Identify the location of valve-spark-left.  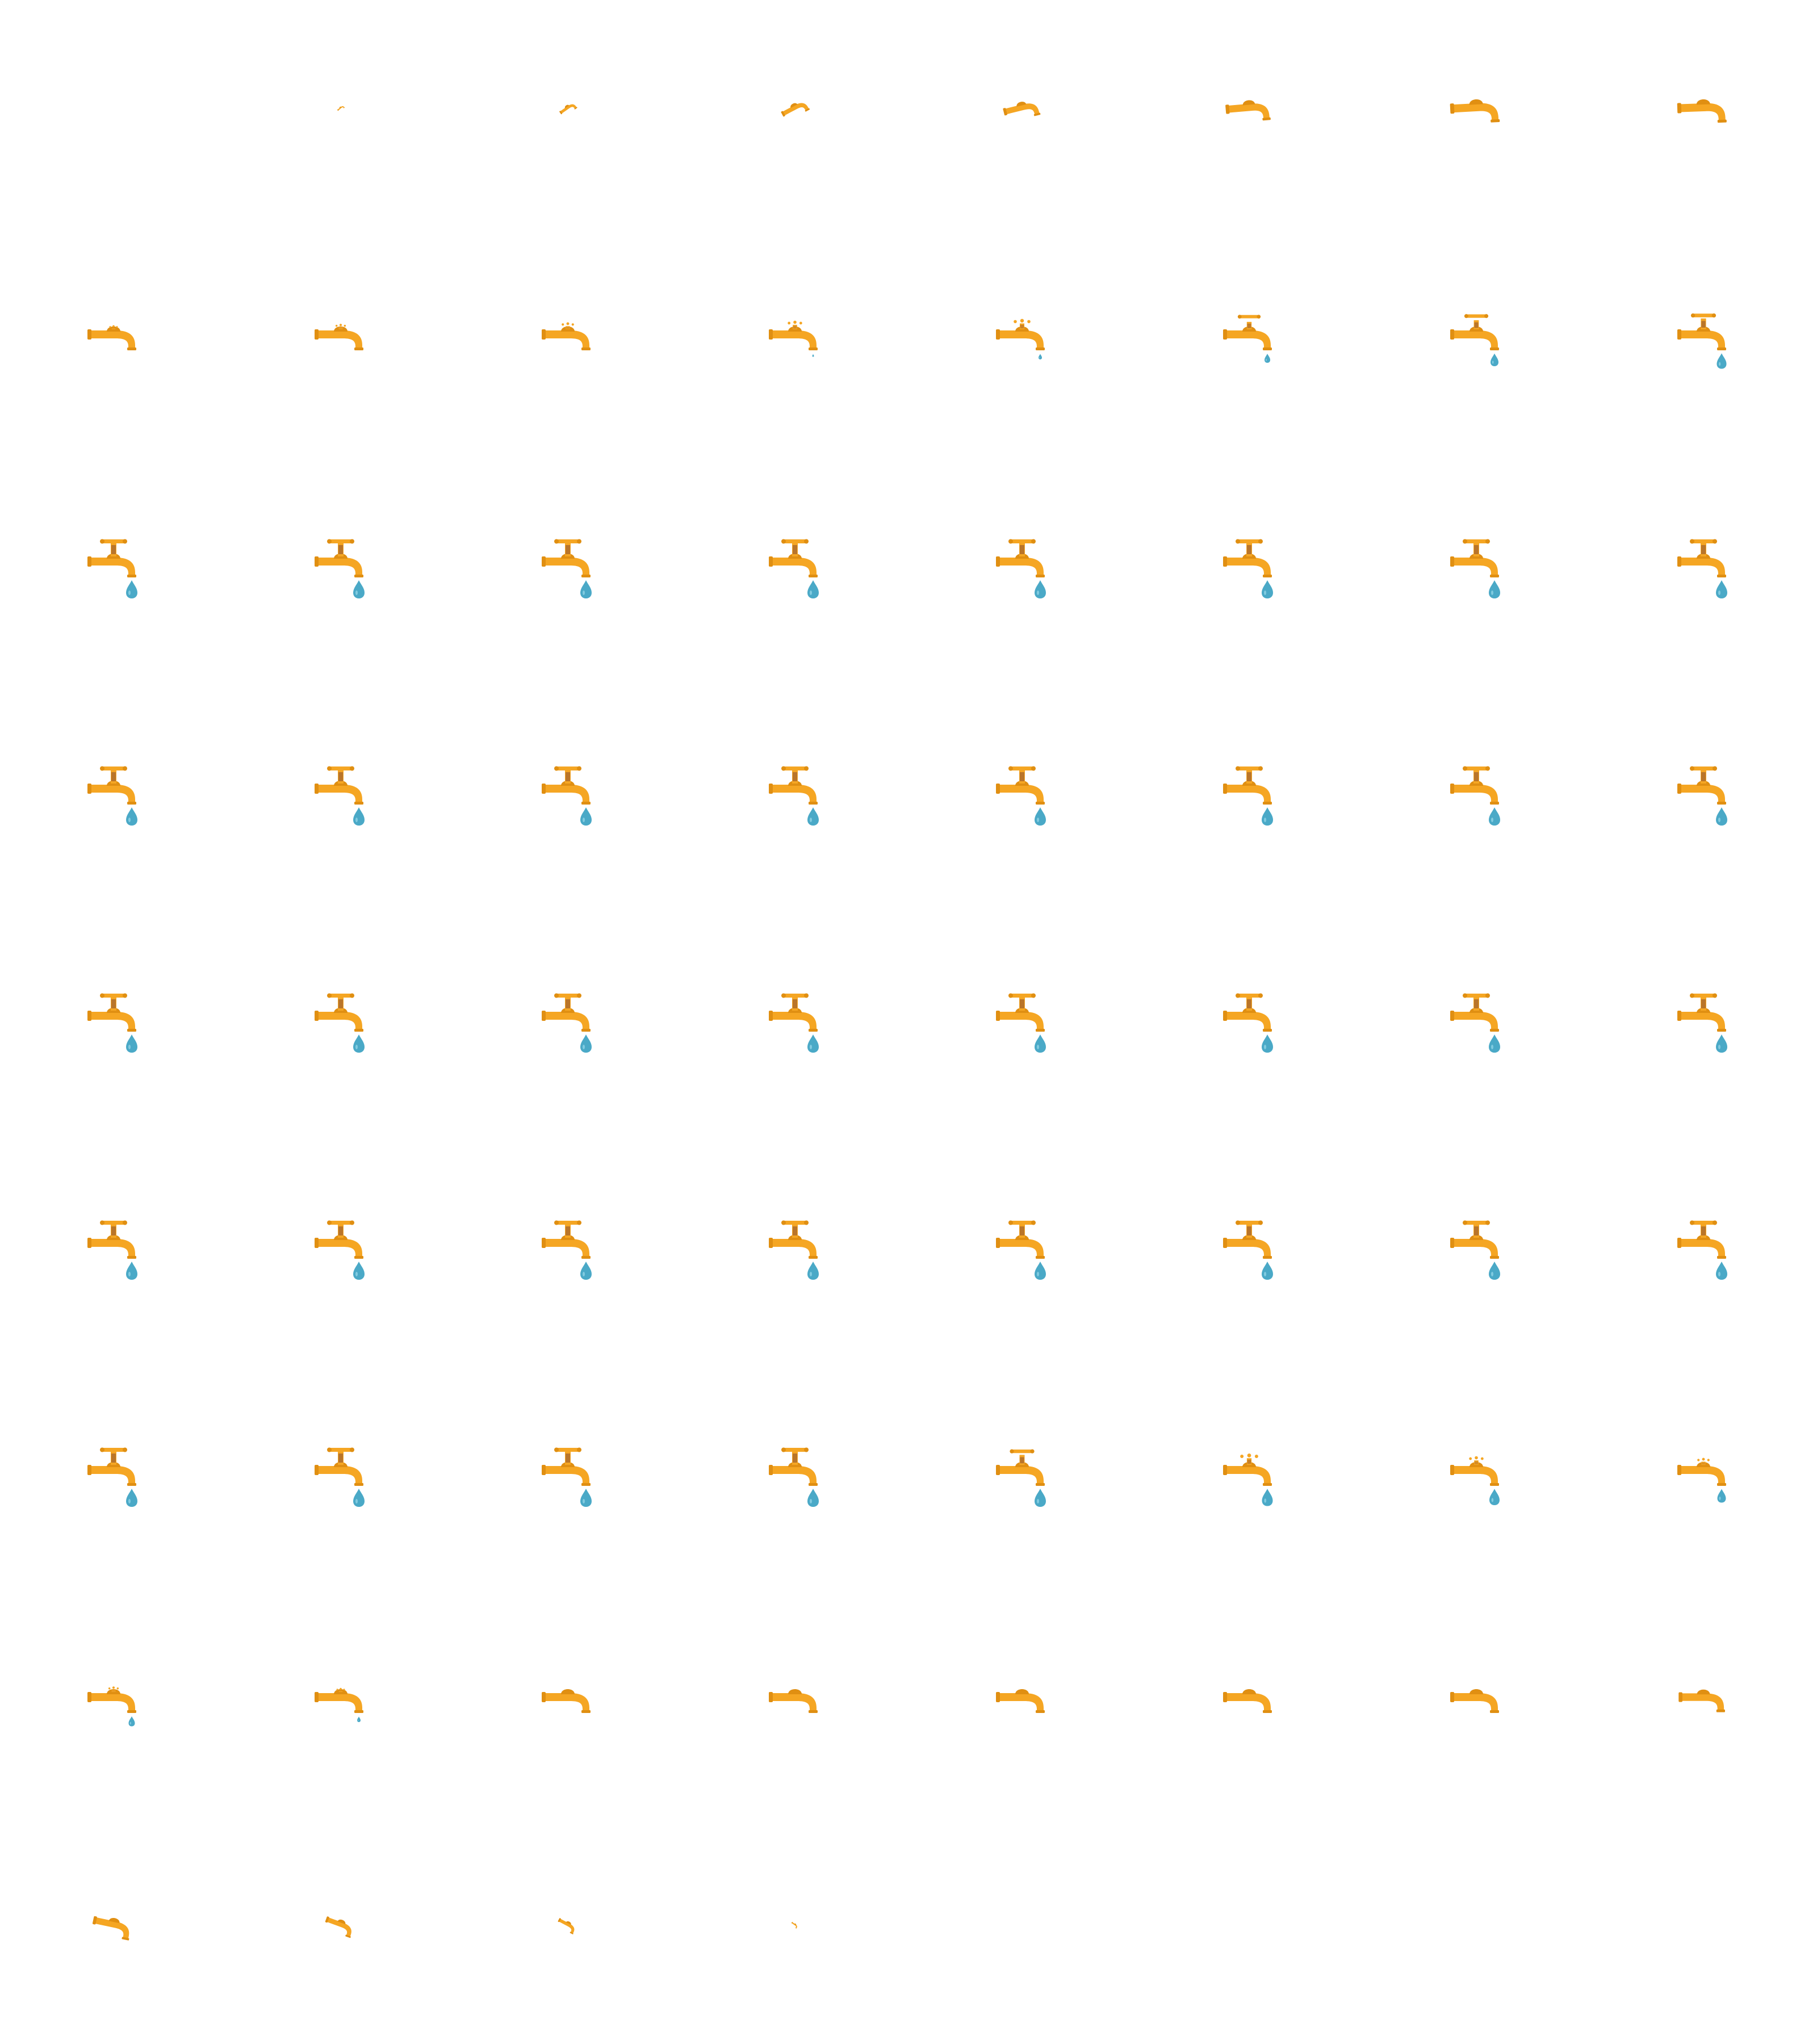
(109, 1689).